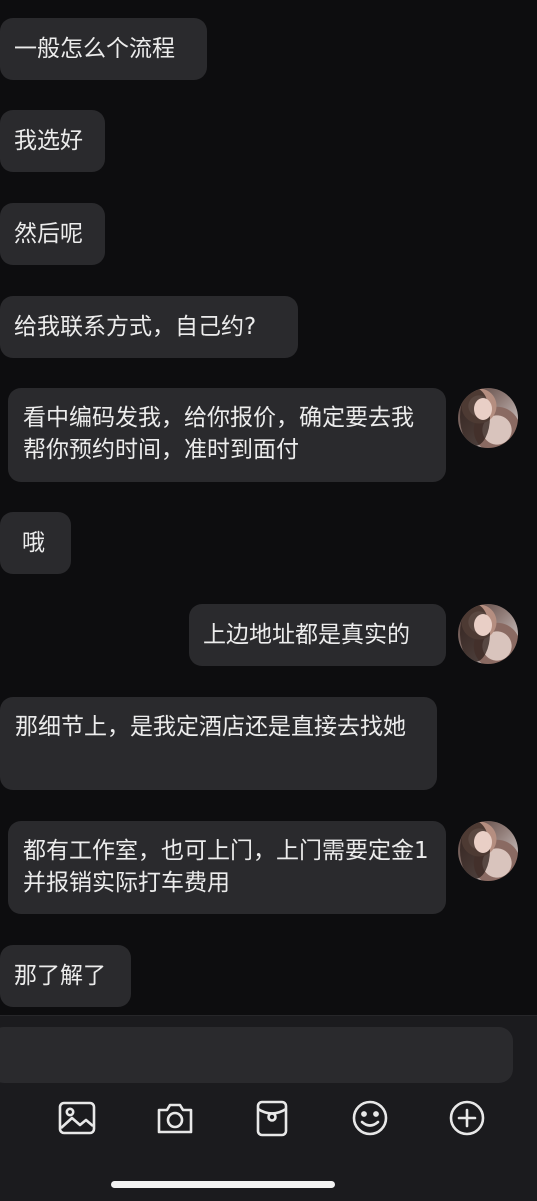  I want to click on message-bubble: 上边地址都是真实的, so click(317, 635).